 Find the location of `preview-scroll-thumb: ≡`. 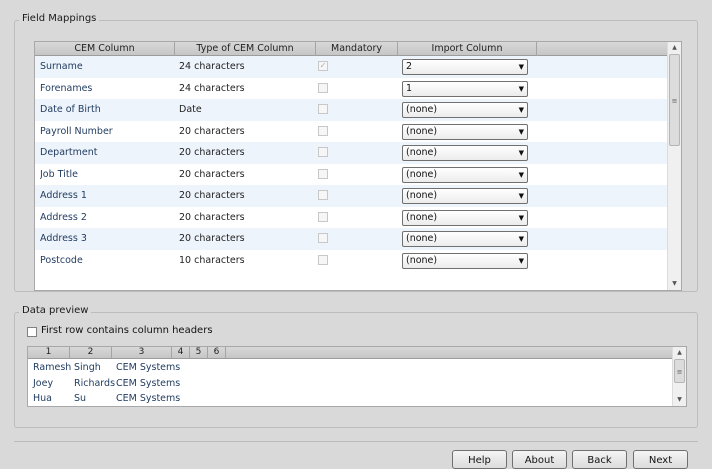

preview-scroll-thumb: ≡ is located at coordinates (679, 371).